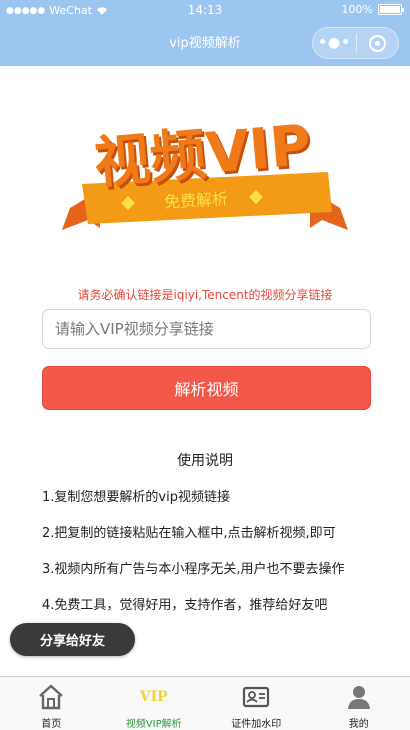 This screenshot has height=730, width=410. What do you see at coordinates (185, 605) in the screenshot?
I see `instruction-item: 4.免费工具，觉得好用，支持作者，推荐给好友吧` at bounding box center [185, 605].